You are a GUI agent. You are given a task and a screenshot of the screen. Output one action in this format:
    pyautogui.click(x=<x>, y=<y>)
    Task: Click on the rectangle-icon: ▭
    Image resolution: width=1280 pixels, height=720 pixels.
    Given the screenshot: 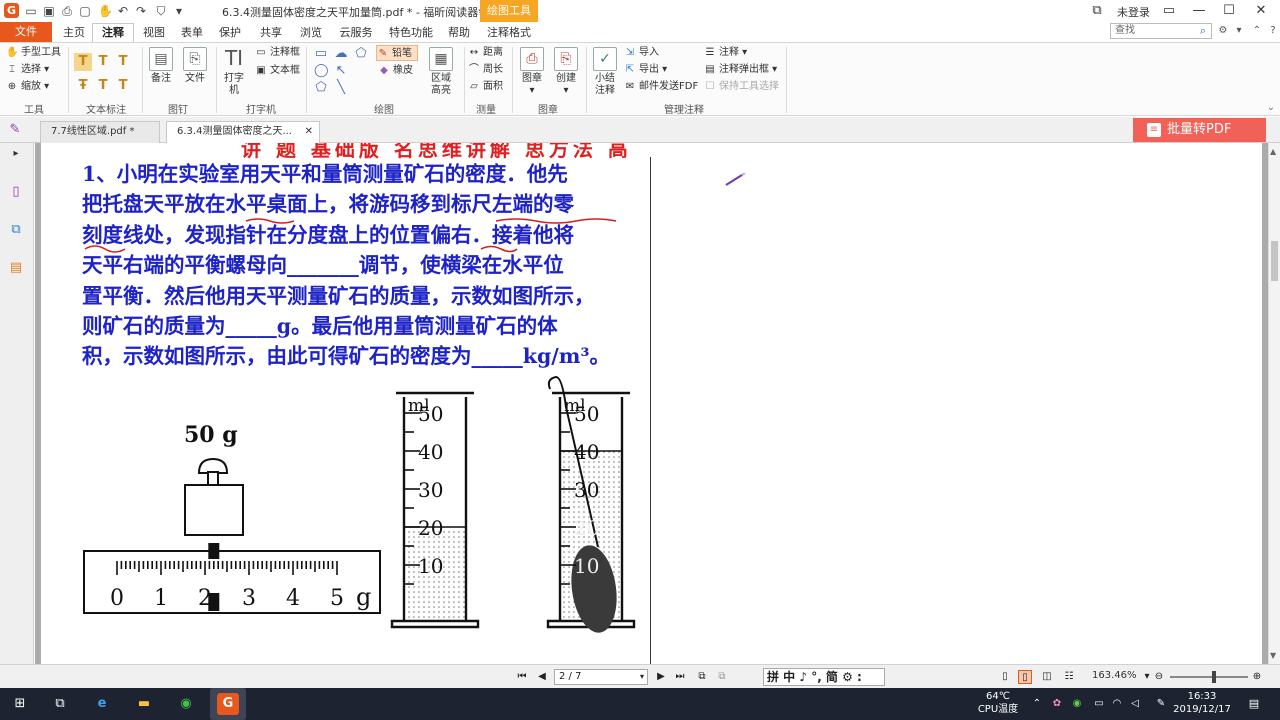 What is the action you would take?
    pyautogui.click(x=321, y=54)
    